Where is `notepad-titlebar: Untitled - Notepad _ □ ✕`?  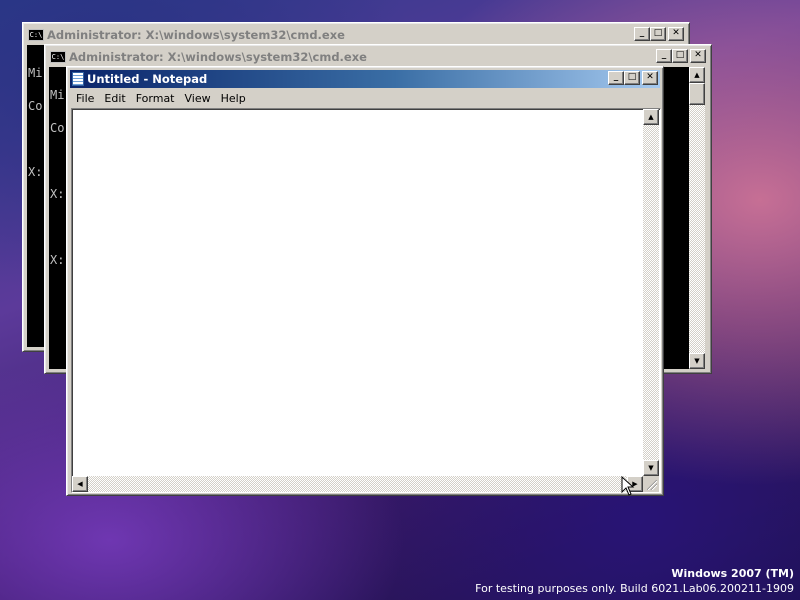 notepad-titlebar: Untitled - Notepad _ □ ✕ is located at coordinates (365, 79).